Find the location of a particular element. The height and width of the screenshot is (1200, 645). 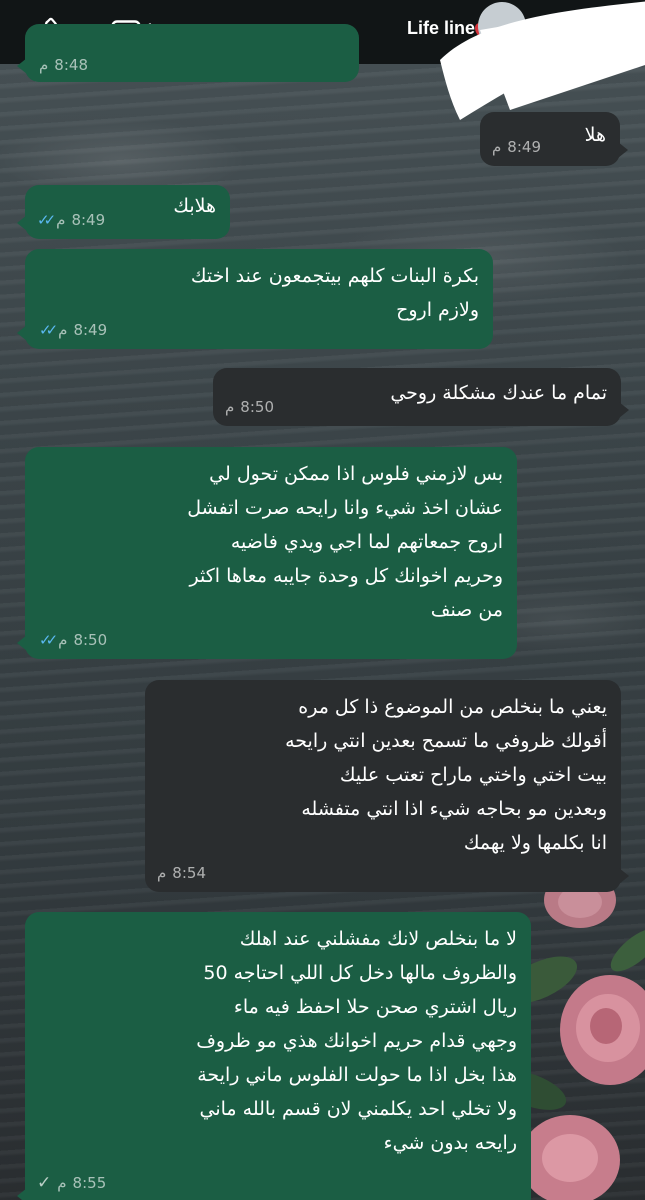

message-bubble-outgoing: م 8:48 is located at coordinates (188, 53).